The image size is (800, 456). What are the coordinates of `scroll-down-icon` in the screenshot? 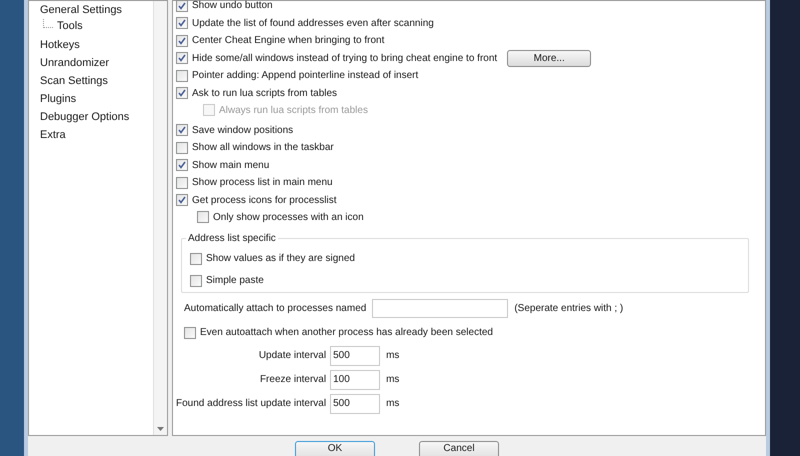 It's located at (160, 429).